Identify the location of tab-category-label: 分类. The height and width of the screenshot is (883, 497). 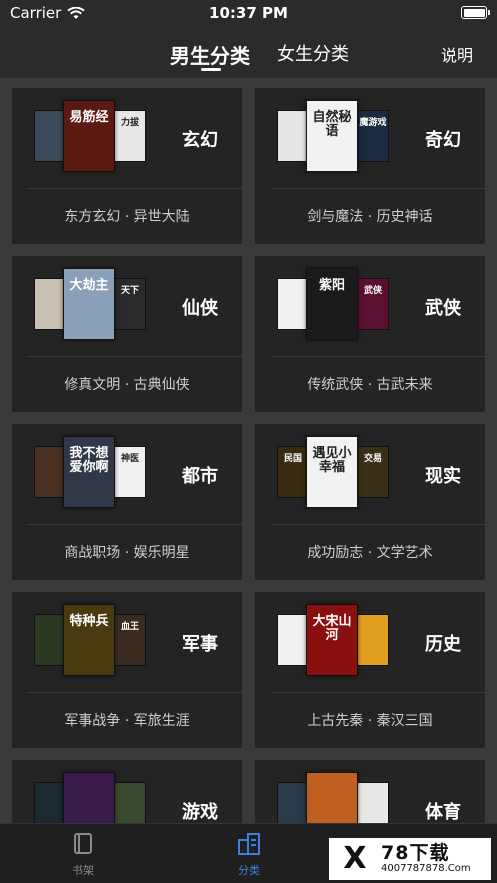
(249, 870).